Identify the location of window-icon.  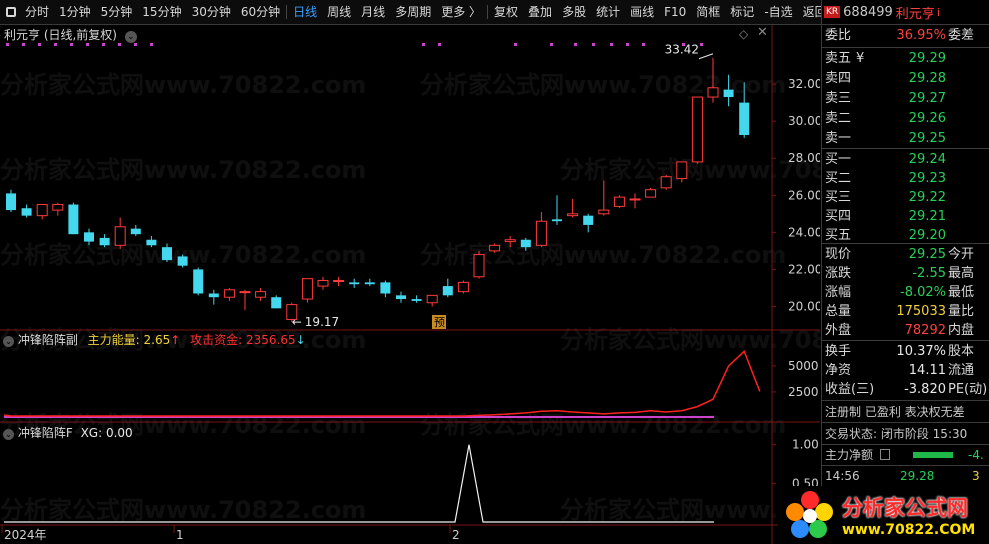
(11, 12).